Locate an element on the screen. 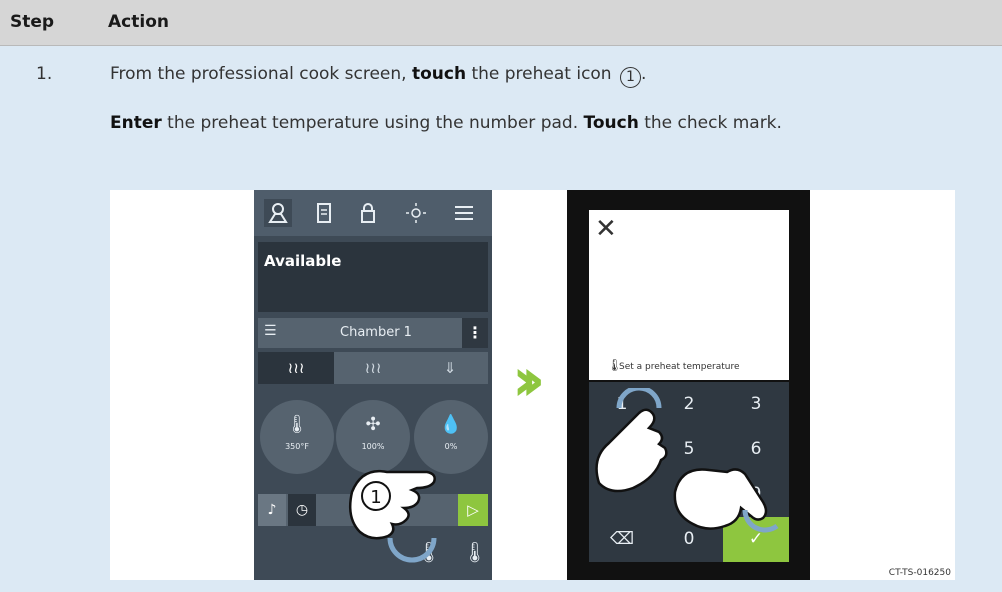  callout-1-label: 1 is located at coordinates (375, 497).